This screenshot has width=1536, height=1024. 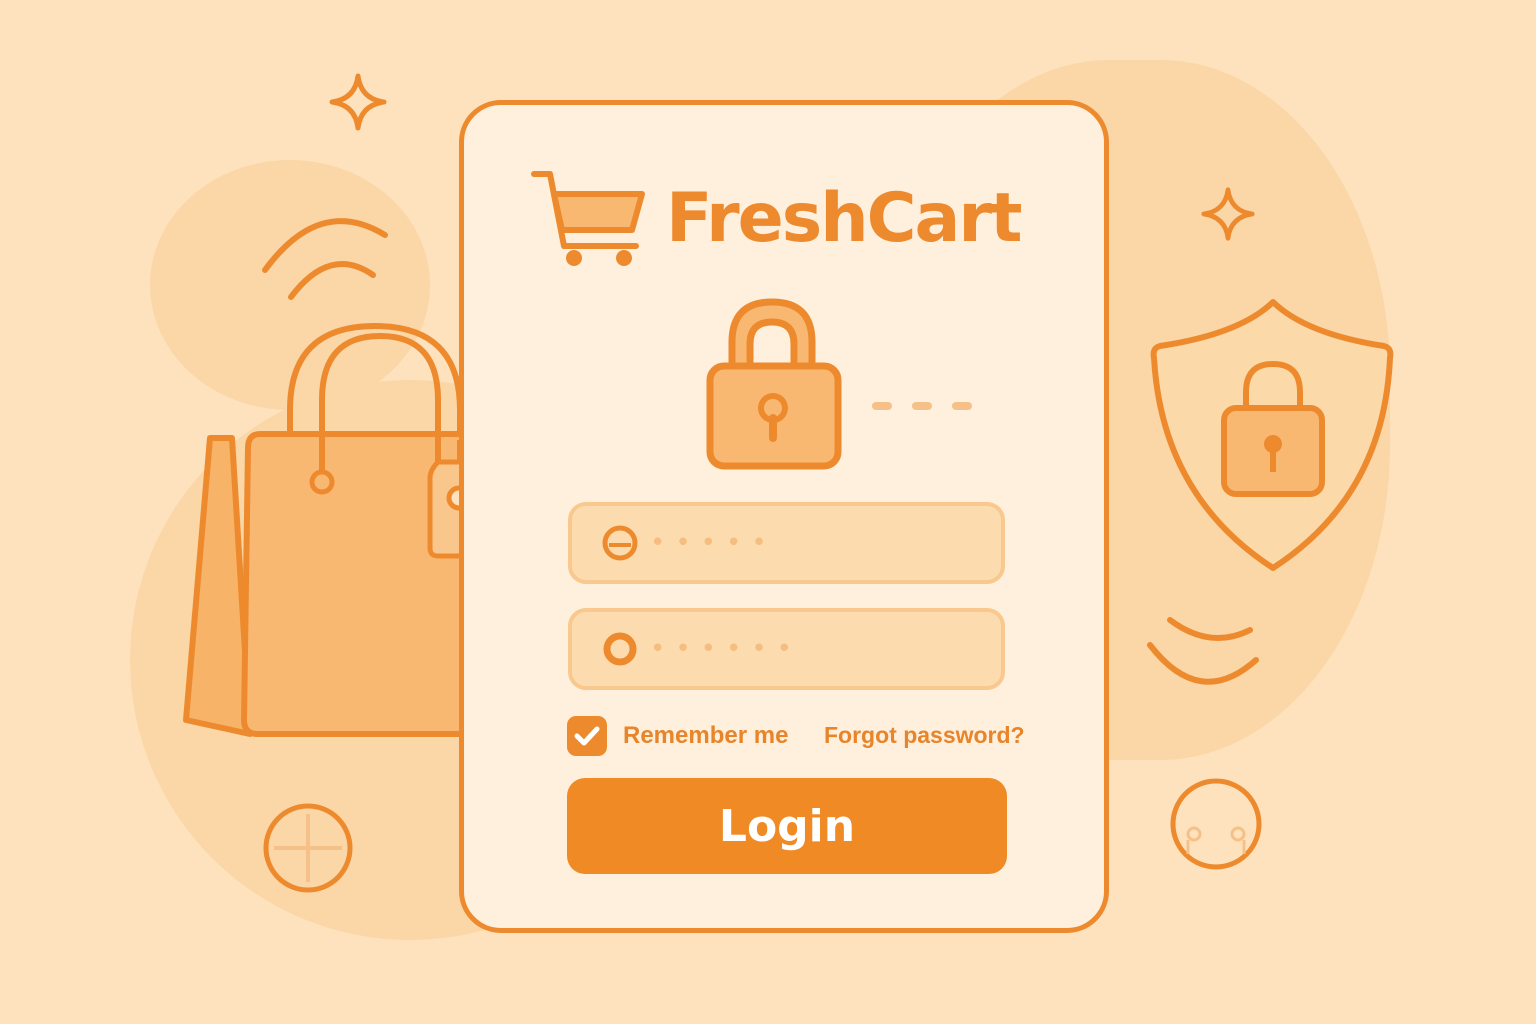 I want to click on password-field, so click(x=786, y=649).